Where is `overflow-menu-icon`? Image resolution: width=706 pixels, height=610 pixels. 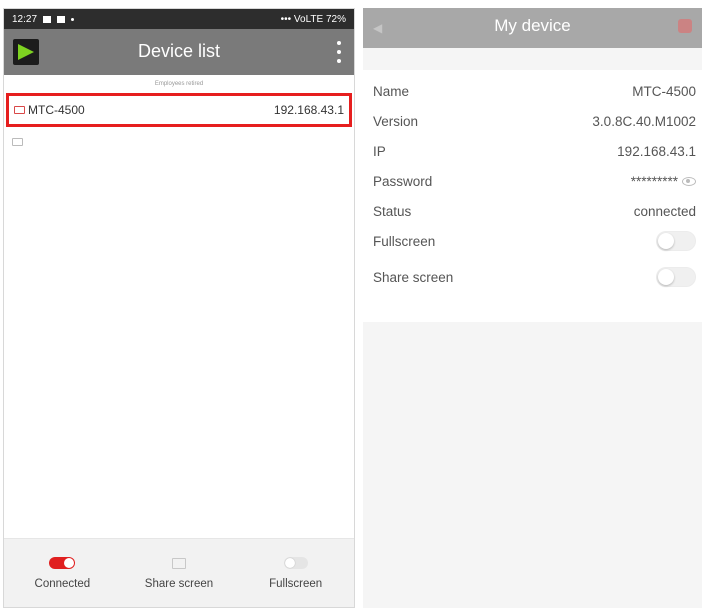 overflow-menu-icon is located at coordinates (339, 52).